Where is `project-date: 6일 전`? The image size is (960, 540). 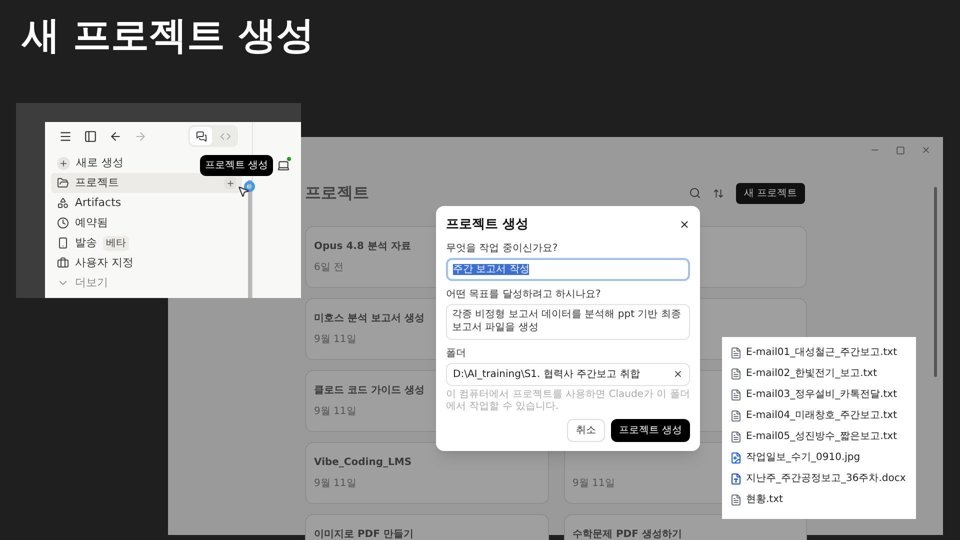
project-date: 6일 전 is located at coordinates (329, 268).